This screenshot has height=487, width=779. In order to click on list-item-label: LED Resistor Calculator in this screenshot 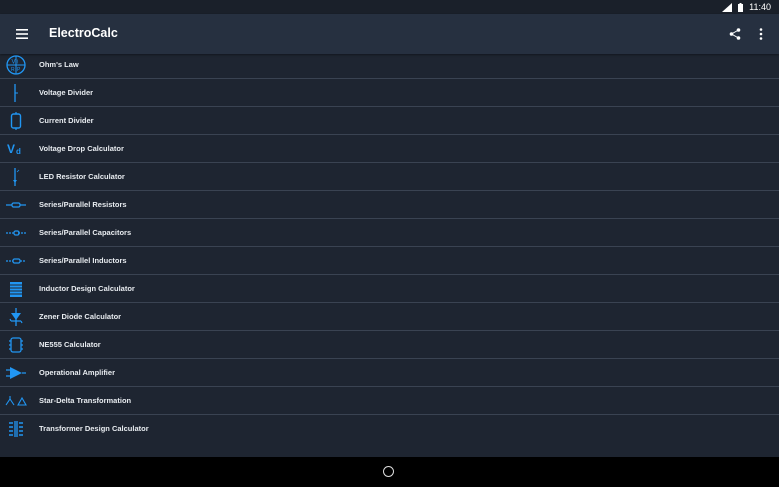, I will do `click(82, 176)`.